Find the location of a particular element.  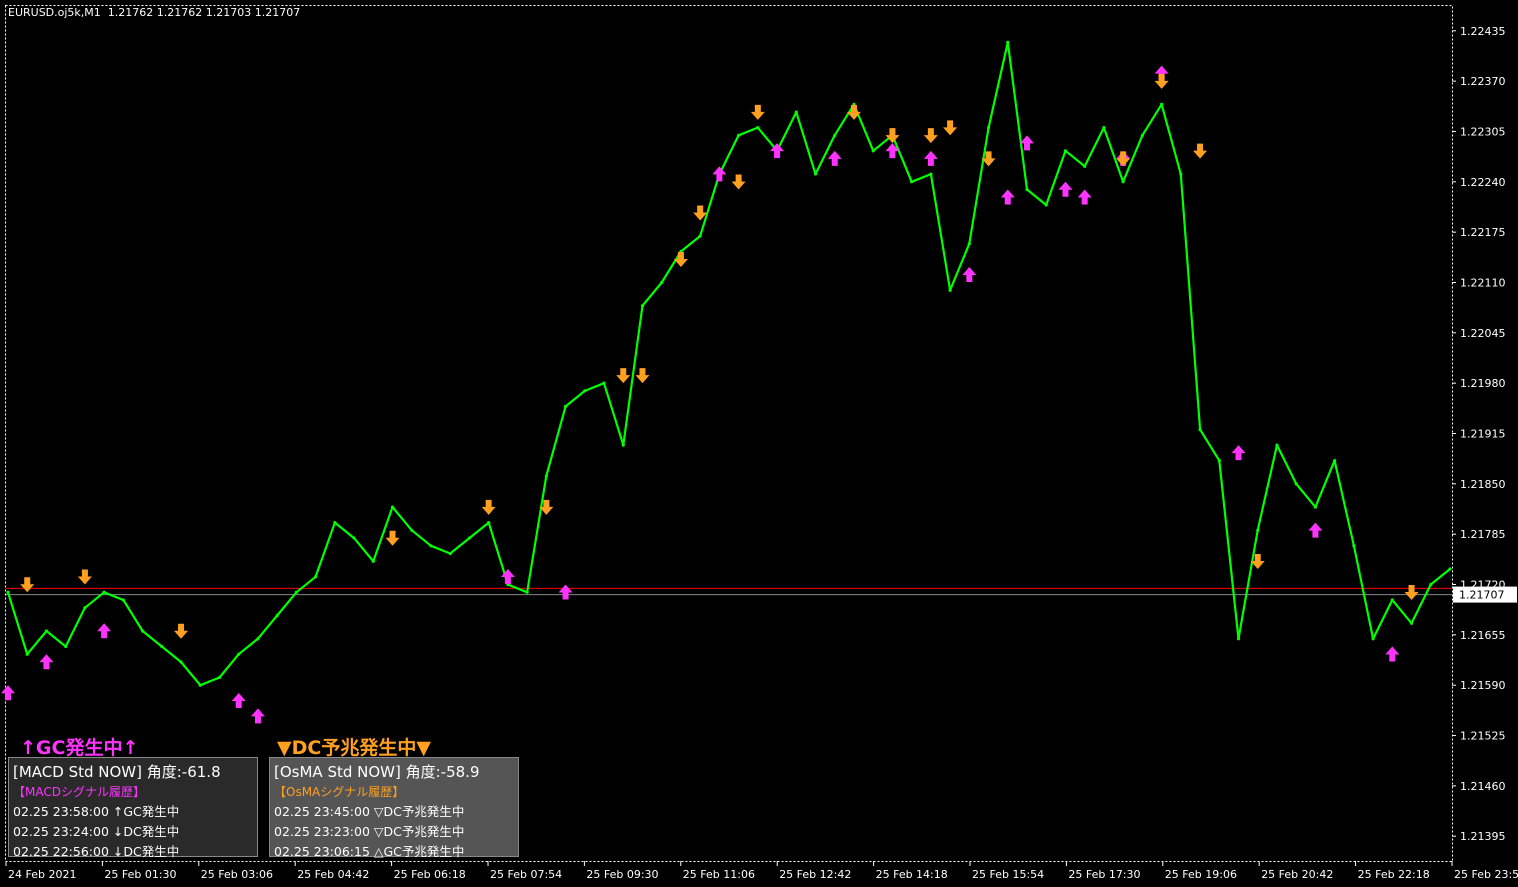

y-tick-label: 1.22175 is located at coordinates (1483, 232).